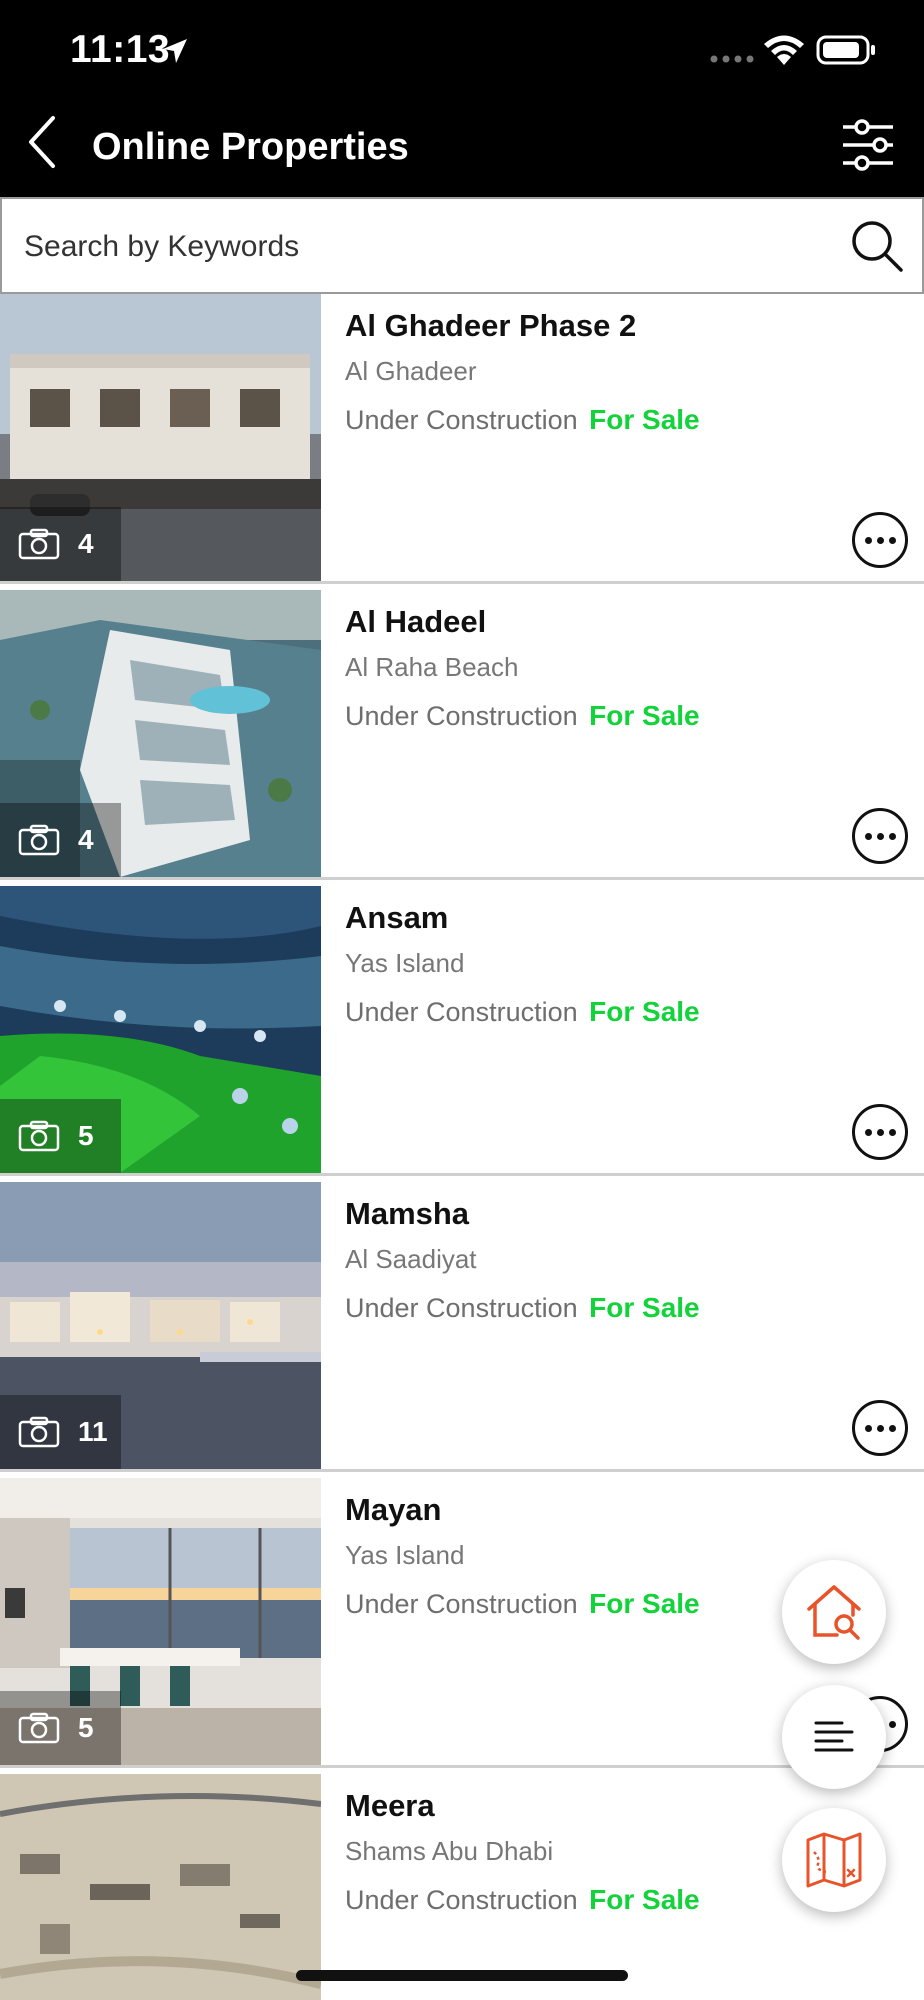  I want to click on list-icon, so click(834, 1736).